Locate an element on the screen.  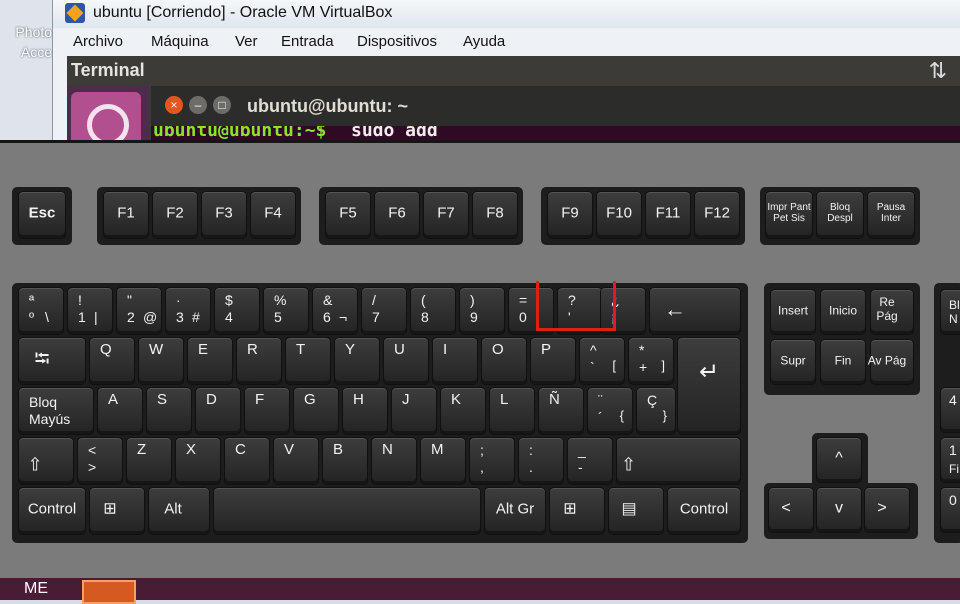
key-right-shift: ⇧ is located at coordinates (678, 461).